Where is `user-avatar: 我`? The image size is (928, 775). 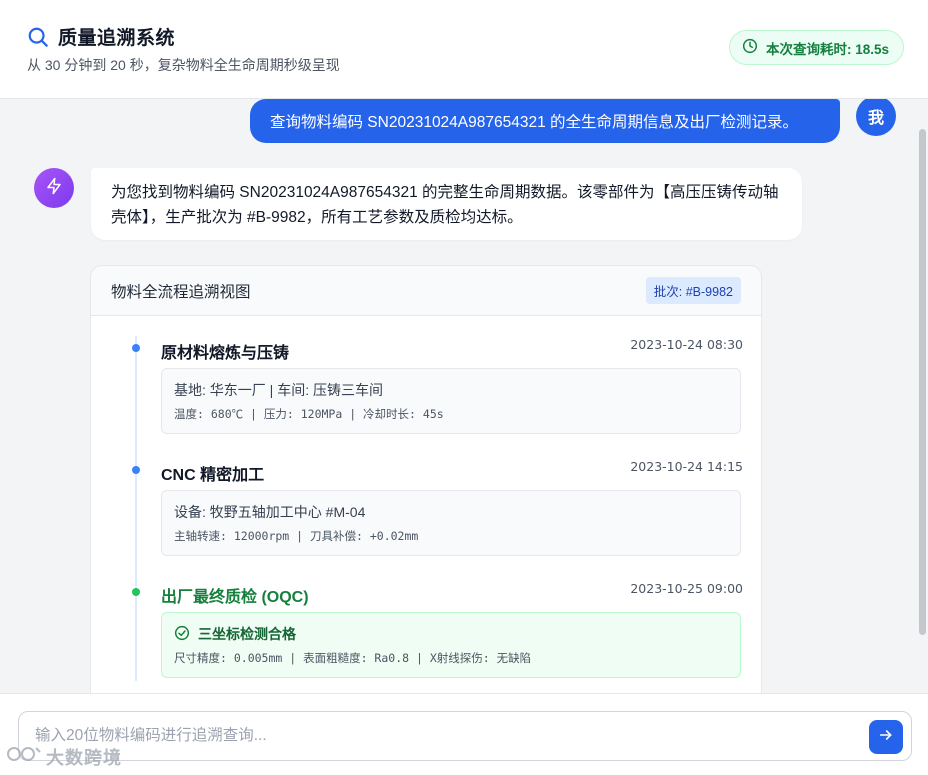
user-avatar: 我 is located at coordinates (876, 117).